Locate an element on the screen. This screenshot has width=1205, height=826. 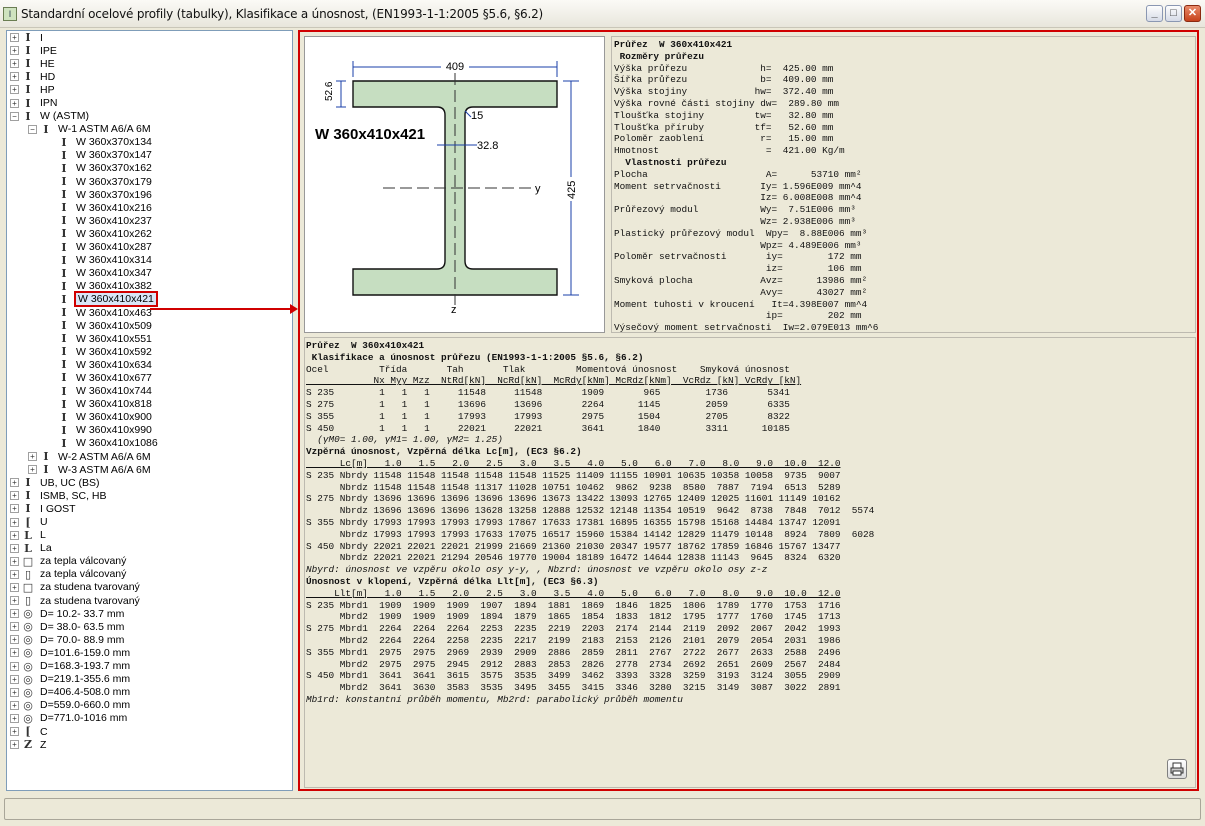
tree-item: I W 360x410x216 is located at coordinates (149, 207).